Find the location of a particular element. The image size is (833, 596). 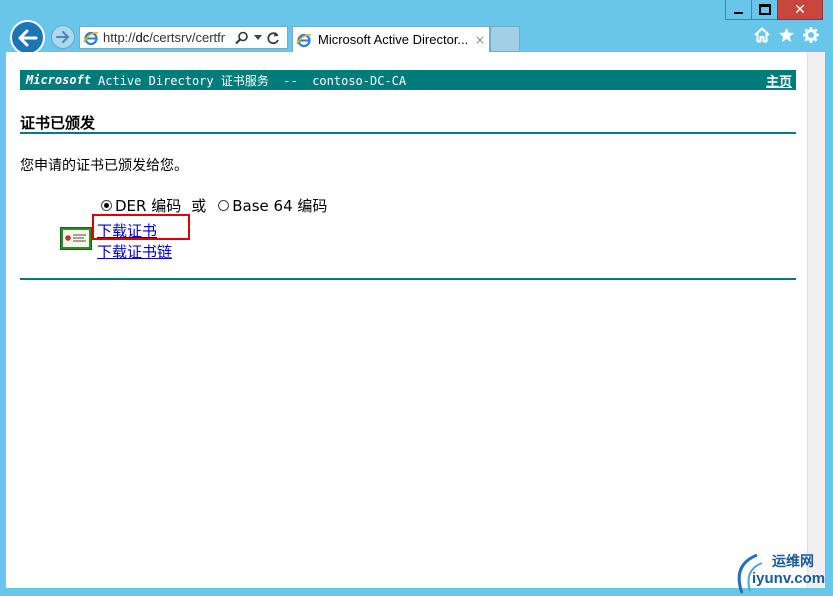

window-caption-buttons: ✕ is located at coordinates (774, 10).